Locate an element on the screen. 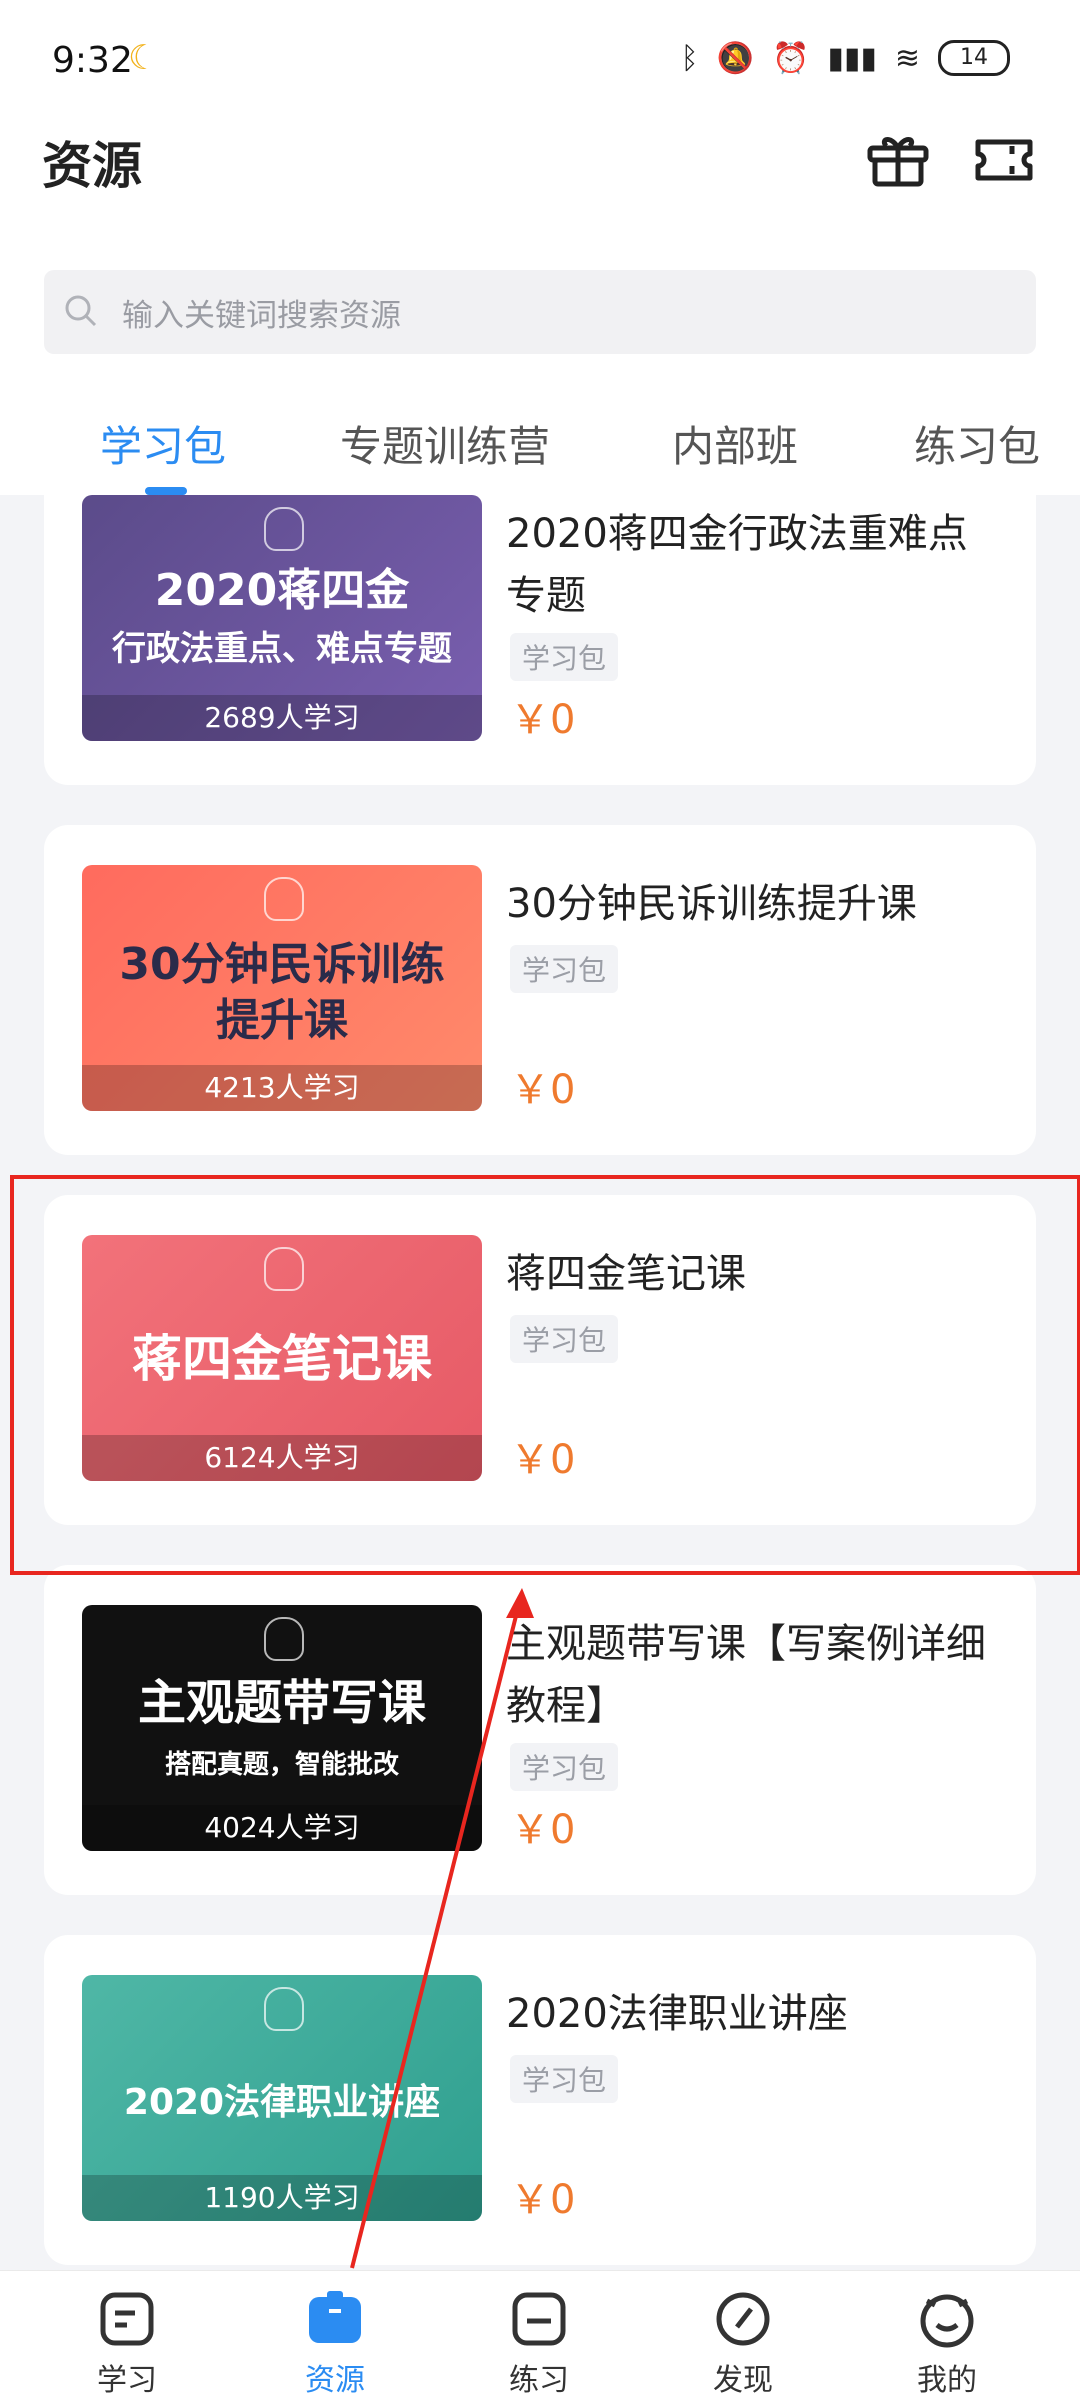 The width and height of the screenshot is (1080, 2401). status-time: 9:32 is located at coordinates (92, 60).